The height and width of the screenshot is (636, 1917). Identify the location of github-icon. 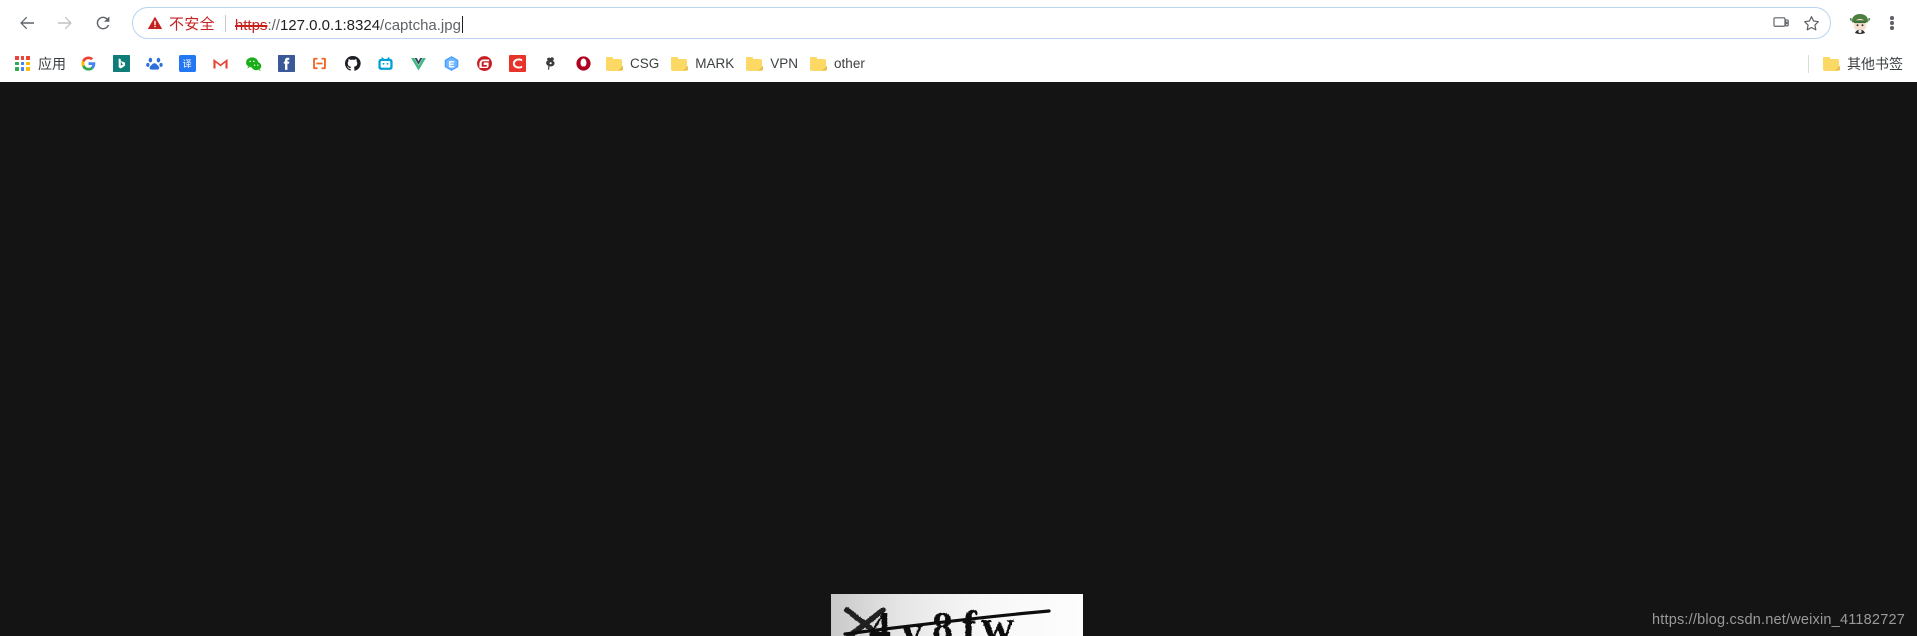
(352, 63).